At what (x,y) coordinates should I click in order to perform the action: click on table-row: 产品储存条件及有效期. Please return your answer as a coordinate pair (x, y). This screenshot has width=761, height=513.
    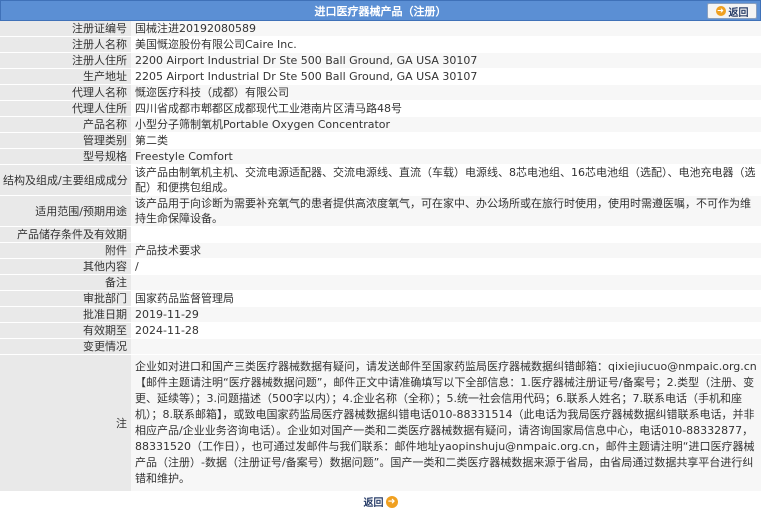
    Looking at the image, I should click on (380, 234).